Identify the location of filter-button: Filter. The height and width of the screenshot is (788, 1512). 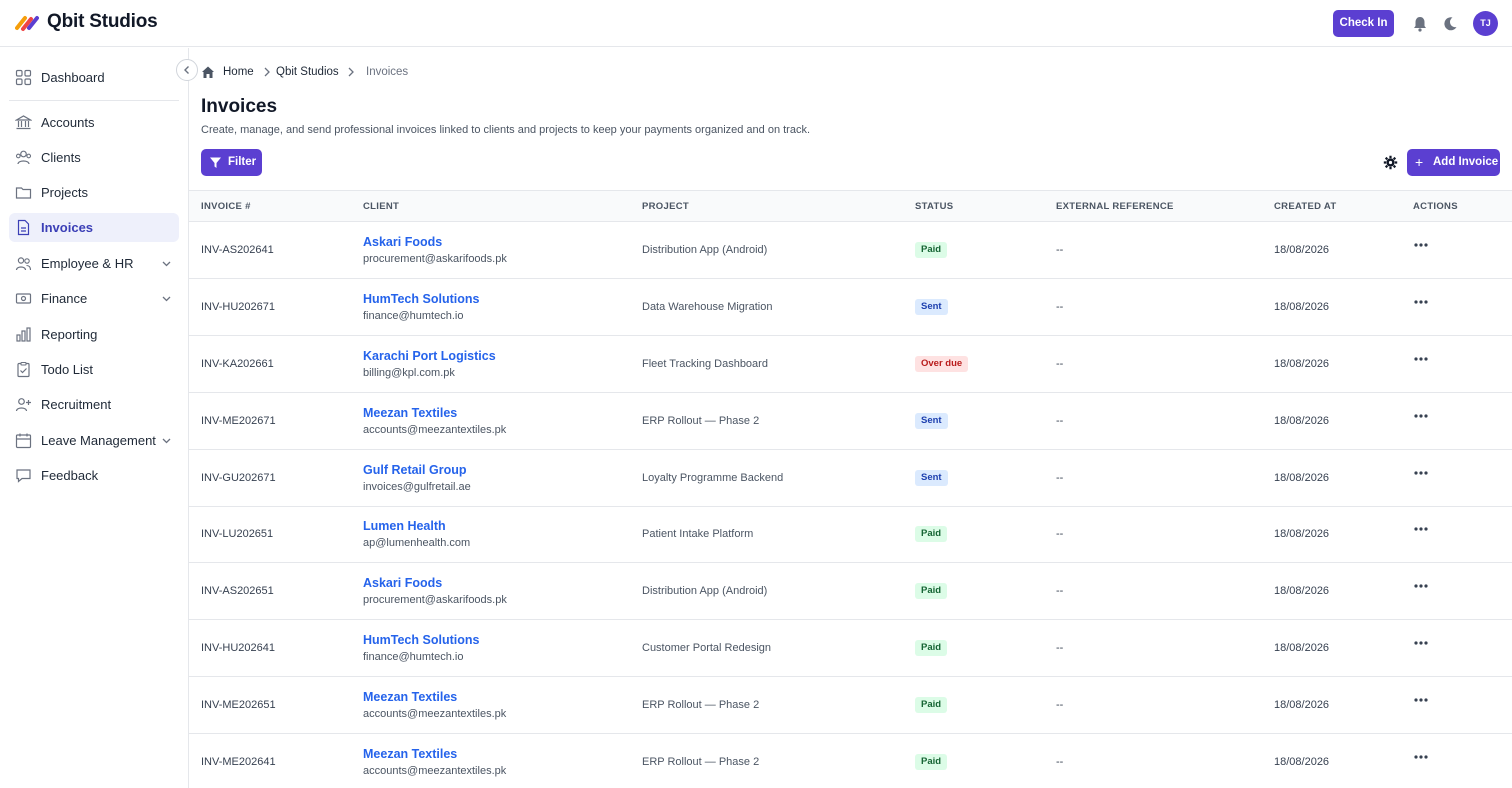
(231, 162).